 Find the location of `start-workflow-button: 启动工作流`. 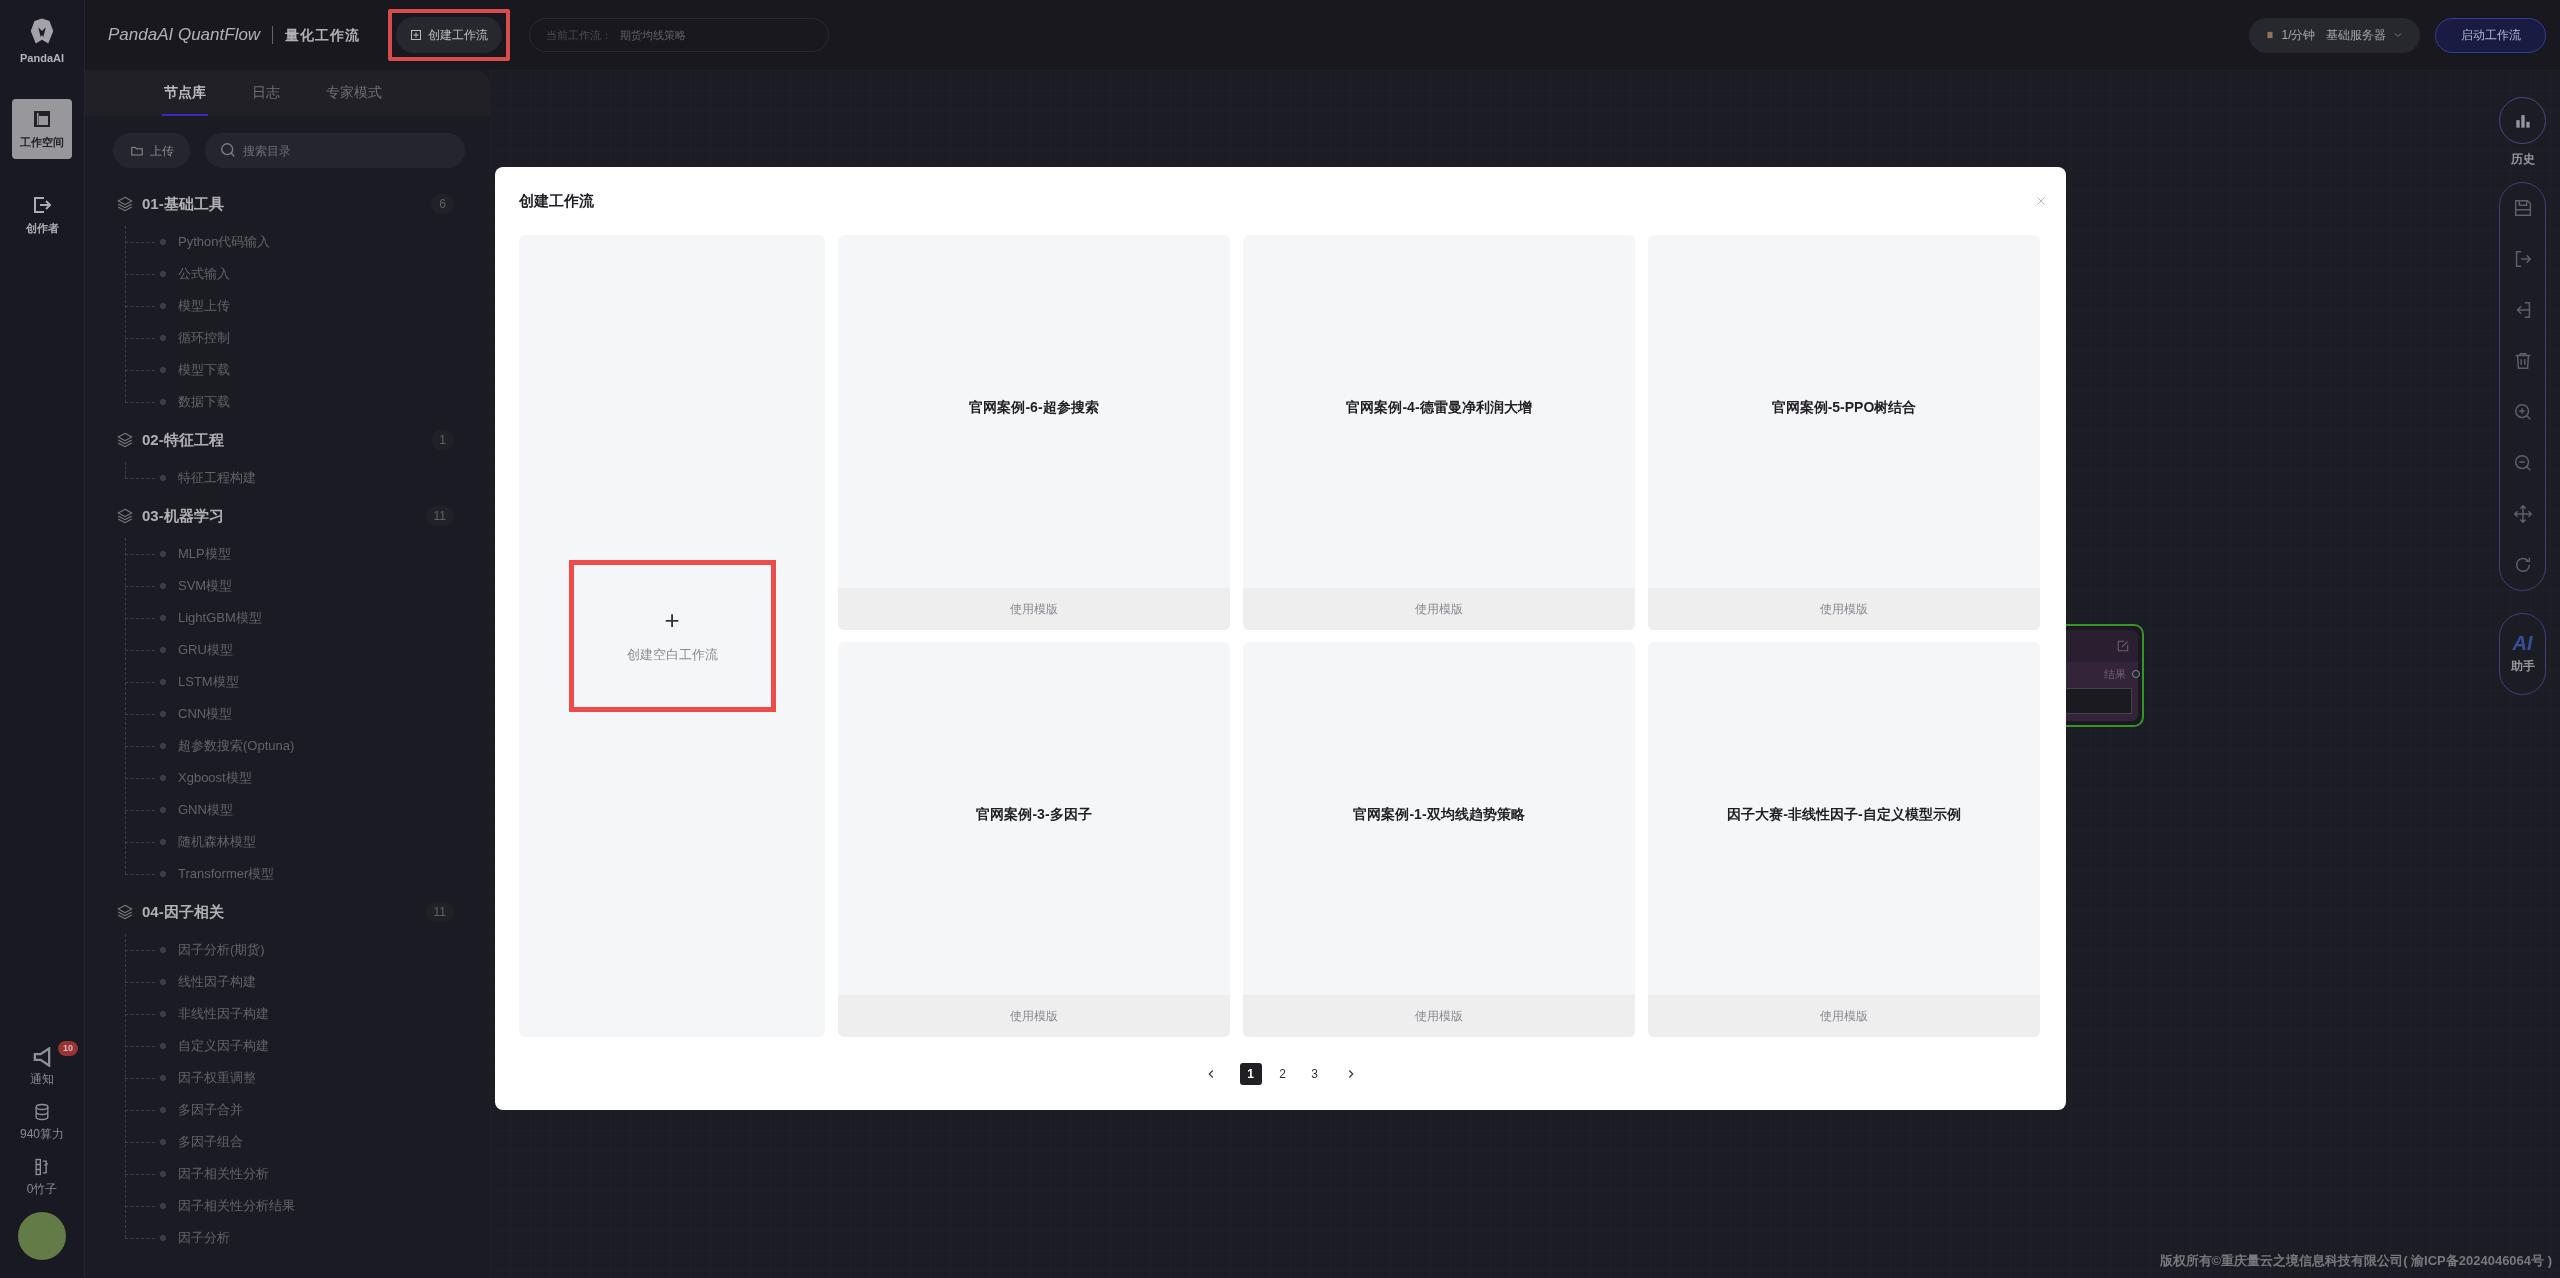

start-workflow-button: 启动工作流 is located at coordinates (2490, 35).